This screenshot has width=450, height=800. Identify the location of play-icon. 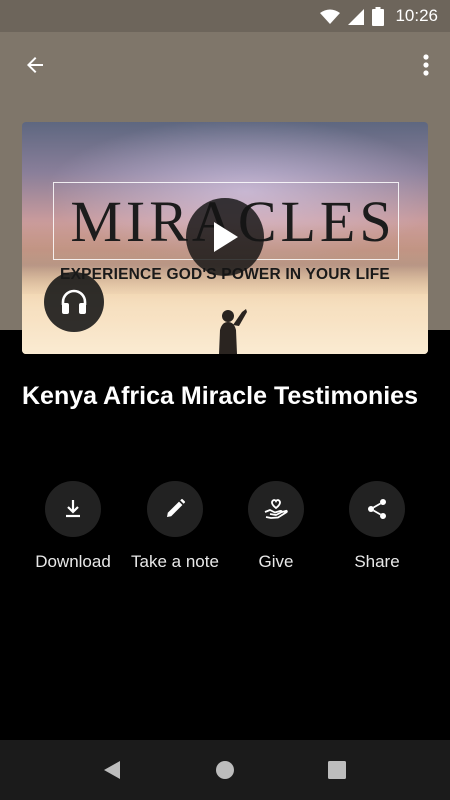
(226, 237).